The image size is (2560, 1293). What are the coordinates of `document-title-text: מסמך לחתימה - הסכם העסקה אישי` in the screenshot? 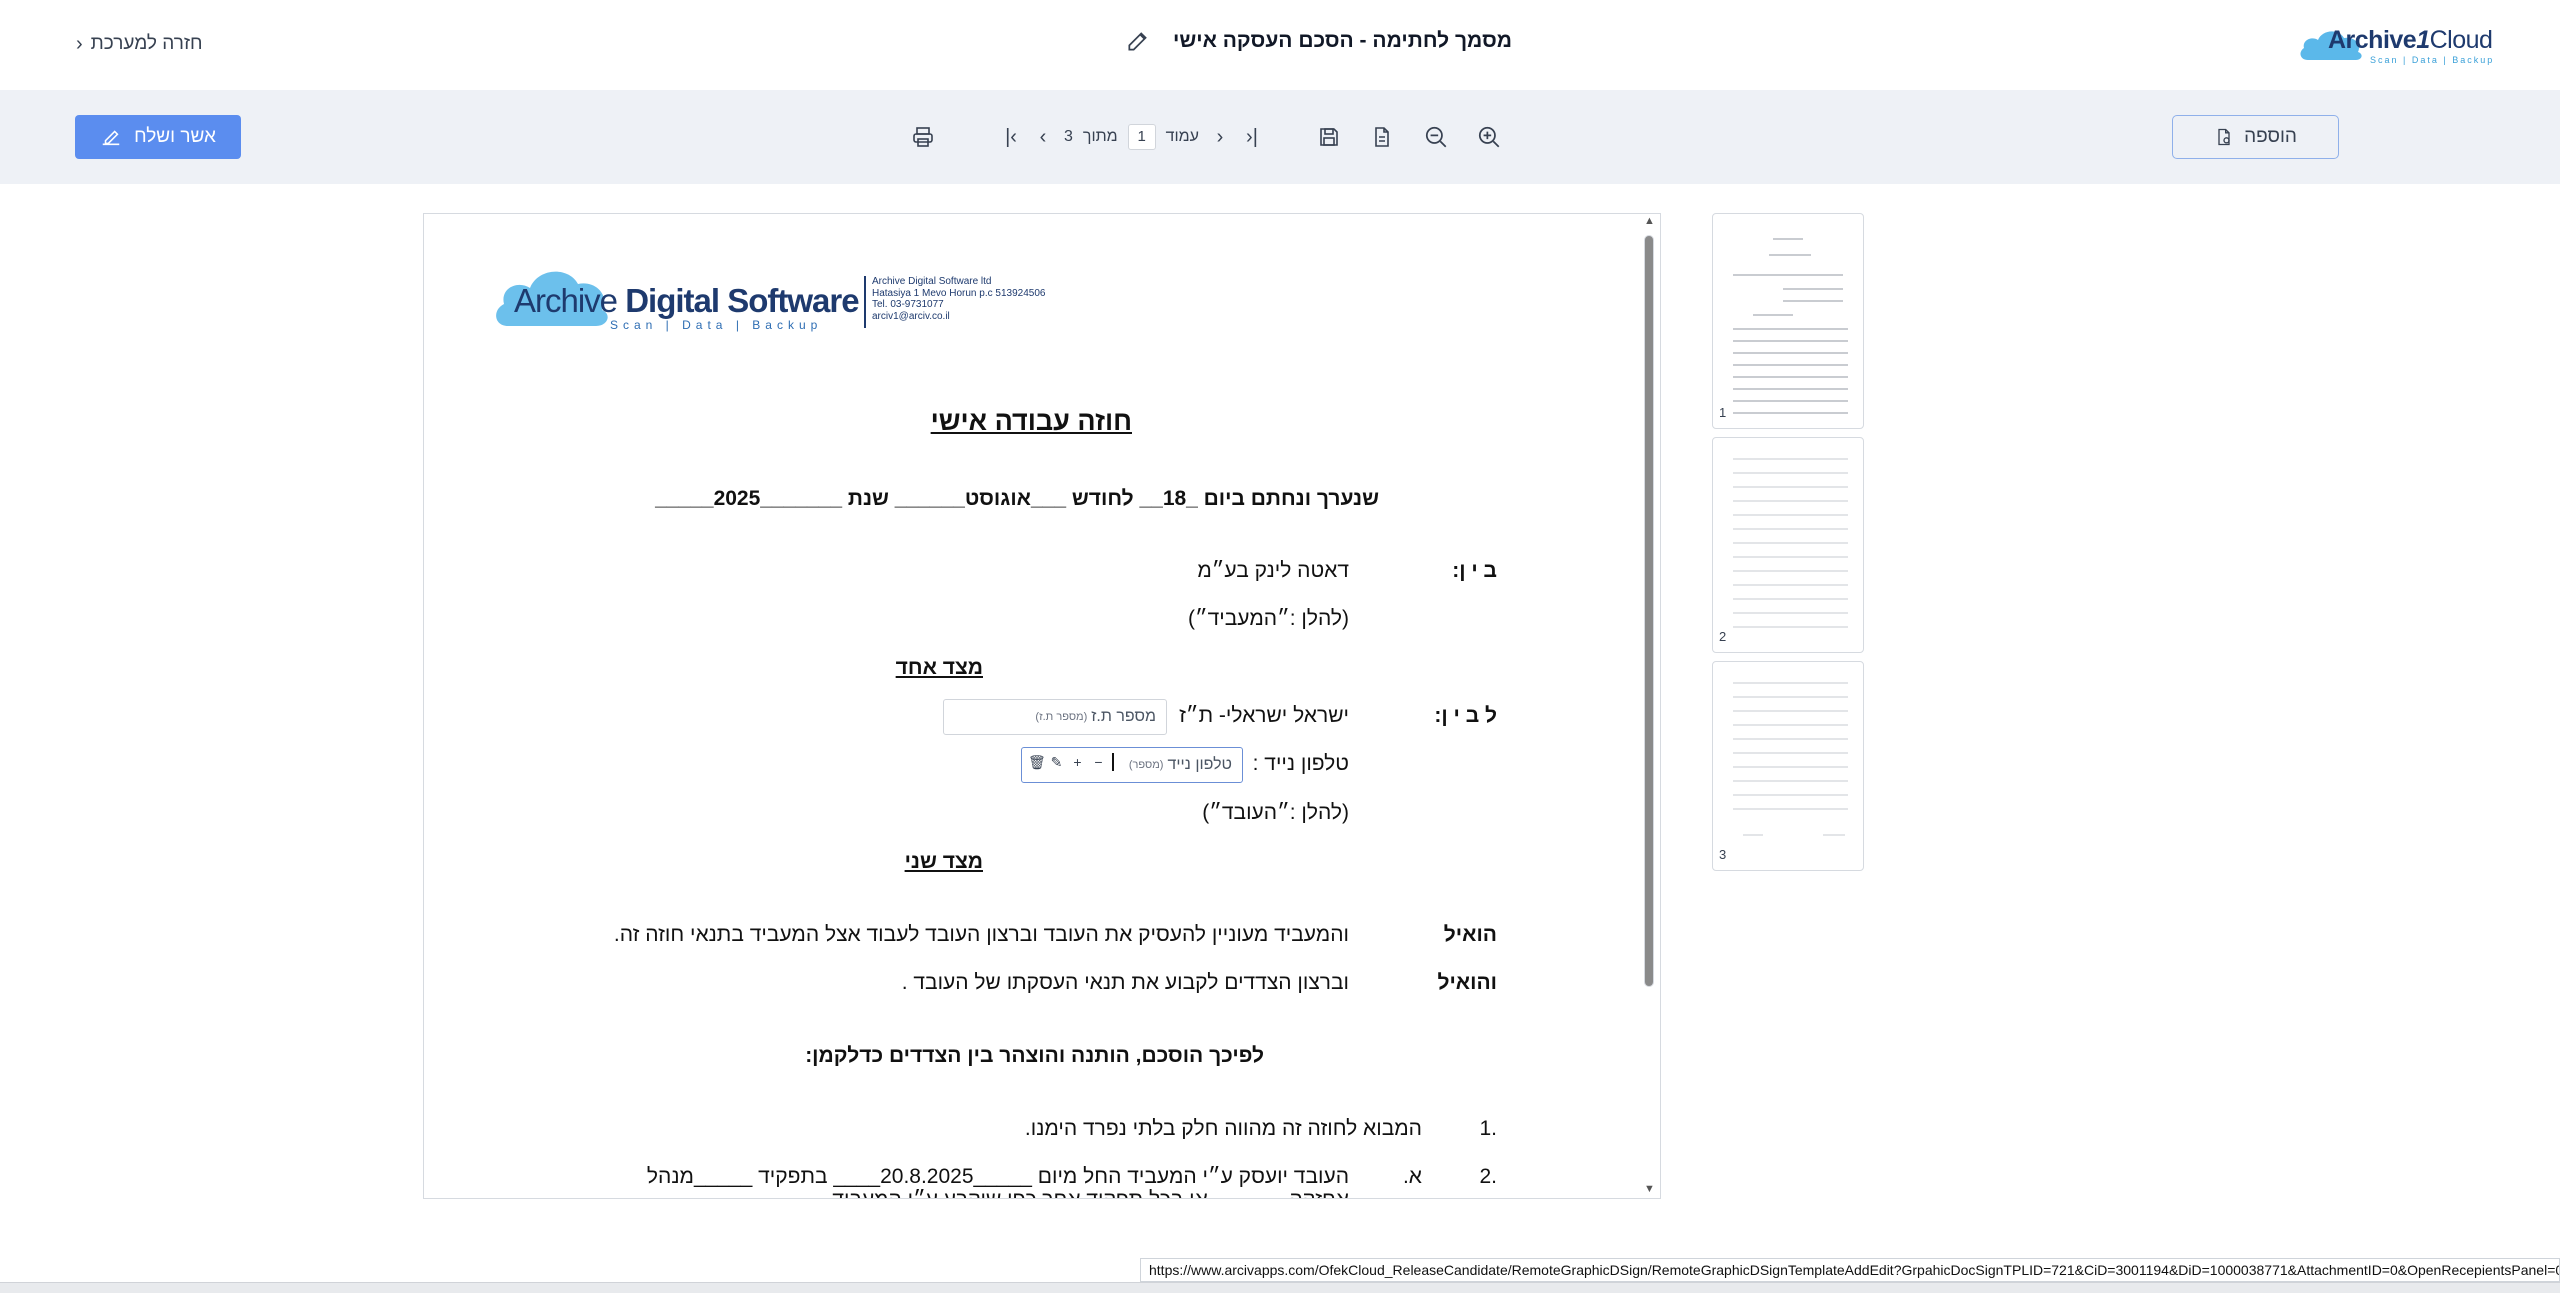 It's located at (1342, 40).